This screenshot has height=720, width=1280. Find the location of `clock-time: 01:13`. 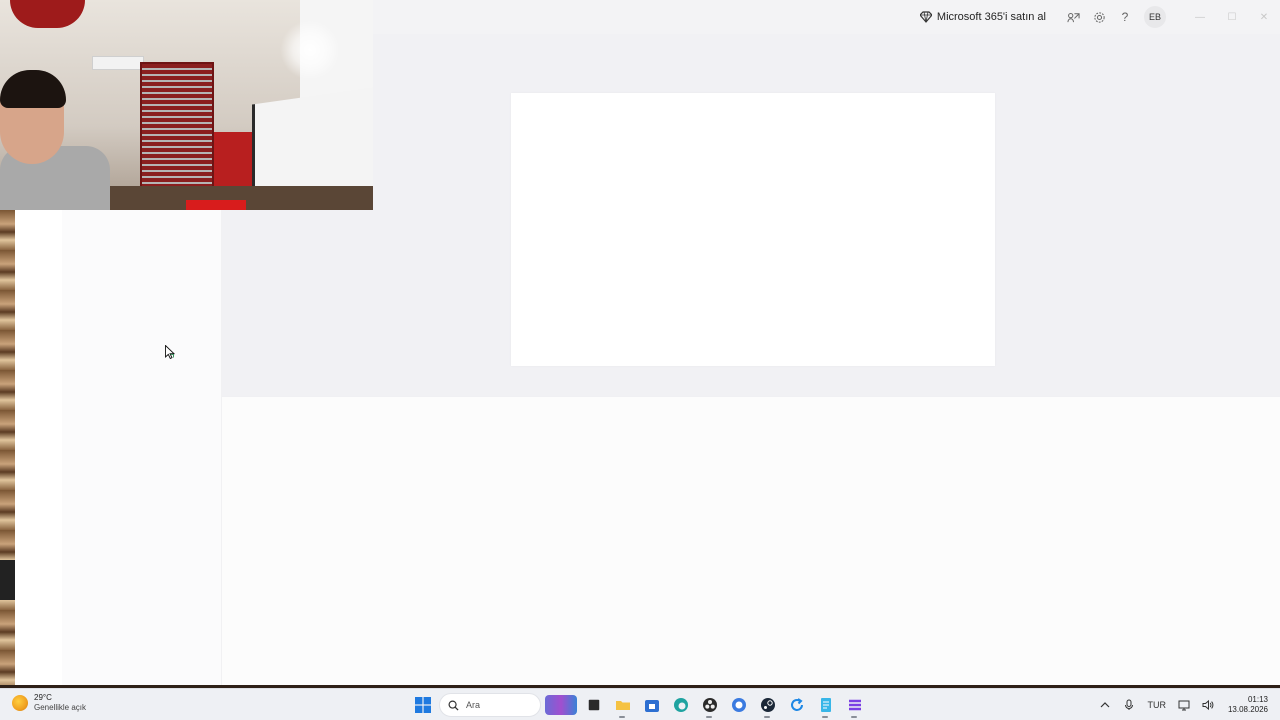

clock-time: 01:13 is located at coordinates (1257, 699).